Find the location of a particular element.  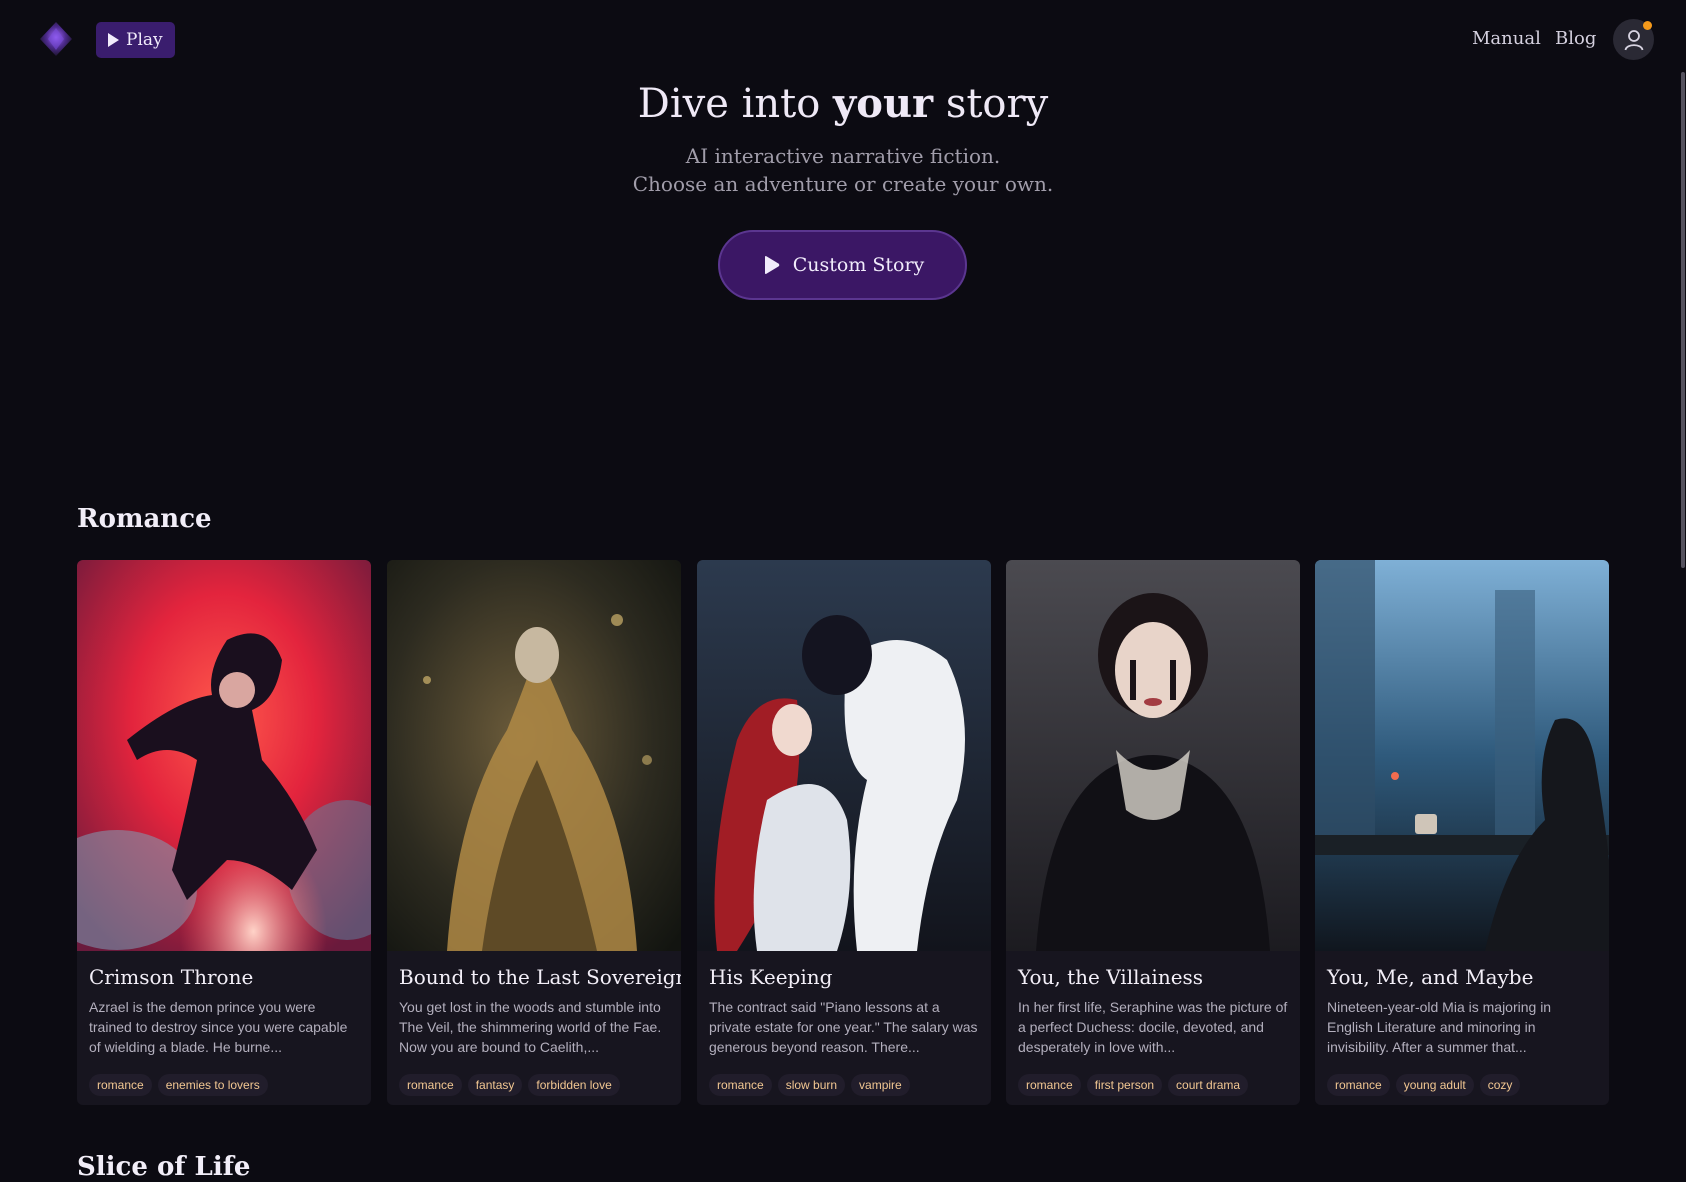

tag: enemies to lovers is located at coordinates (212, 1085).